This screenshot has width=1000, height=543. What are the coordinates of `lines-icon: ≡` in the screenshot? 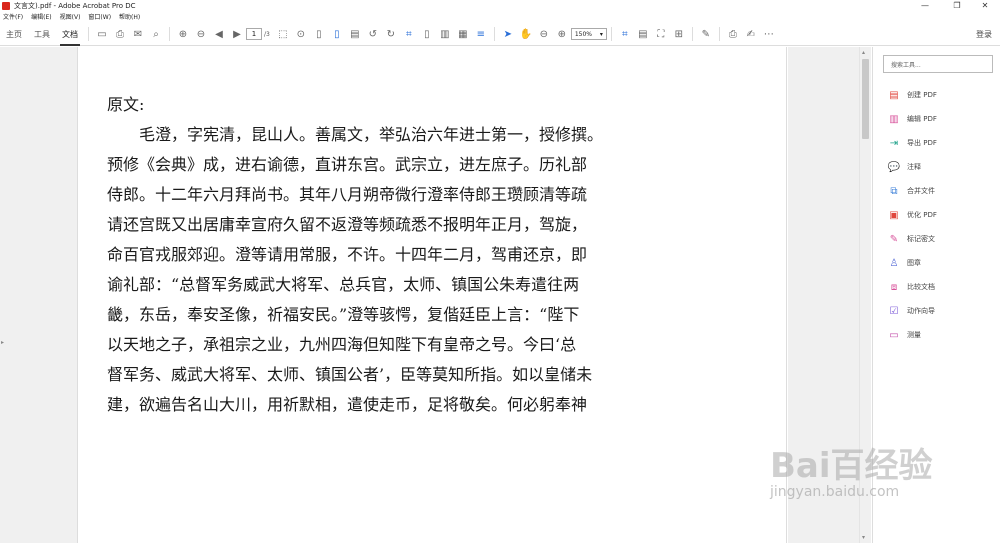 It's located at (481, 34).